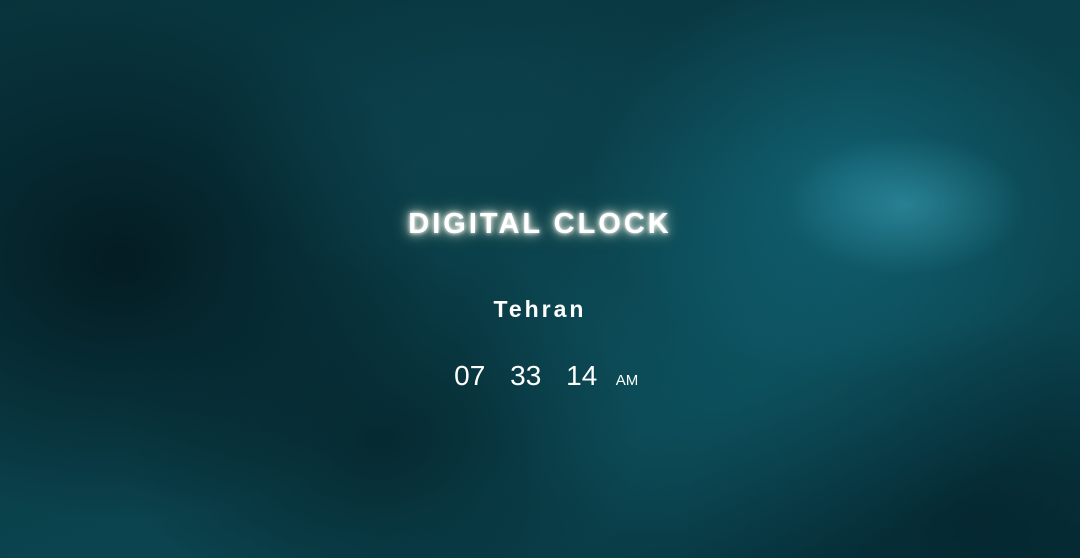 This screenshot has height=558, width=1080. Describe the element at coordinates (470, 375) in the screenshot. I see `hours-value: 07` at that location.